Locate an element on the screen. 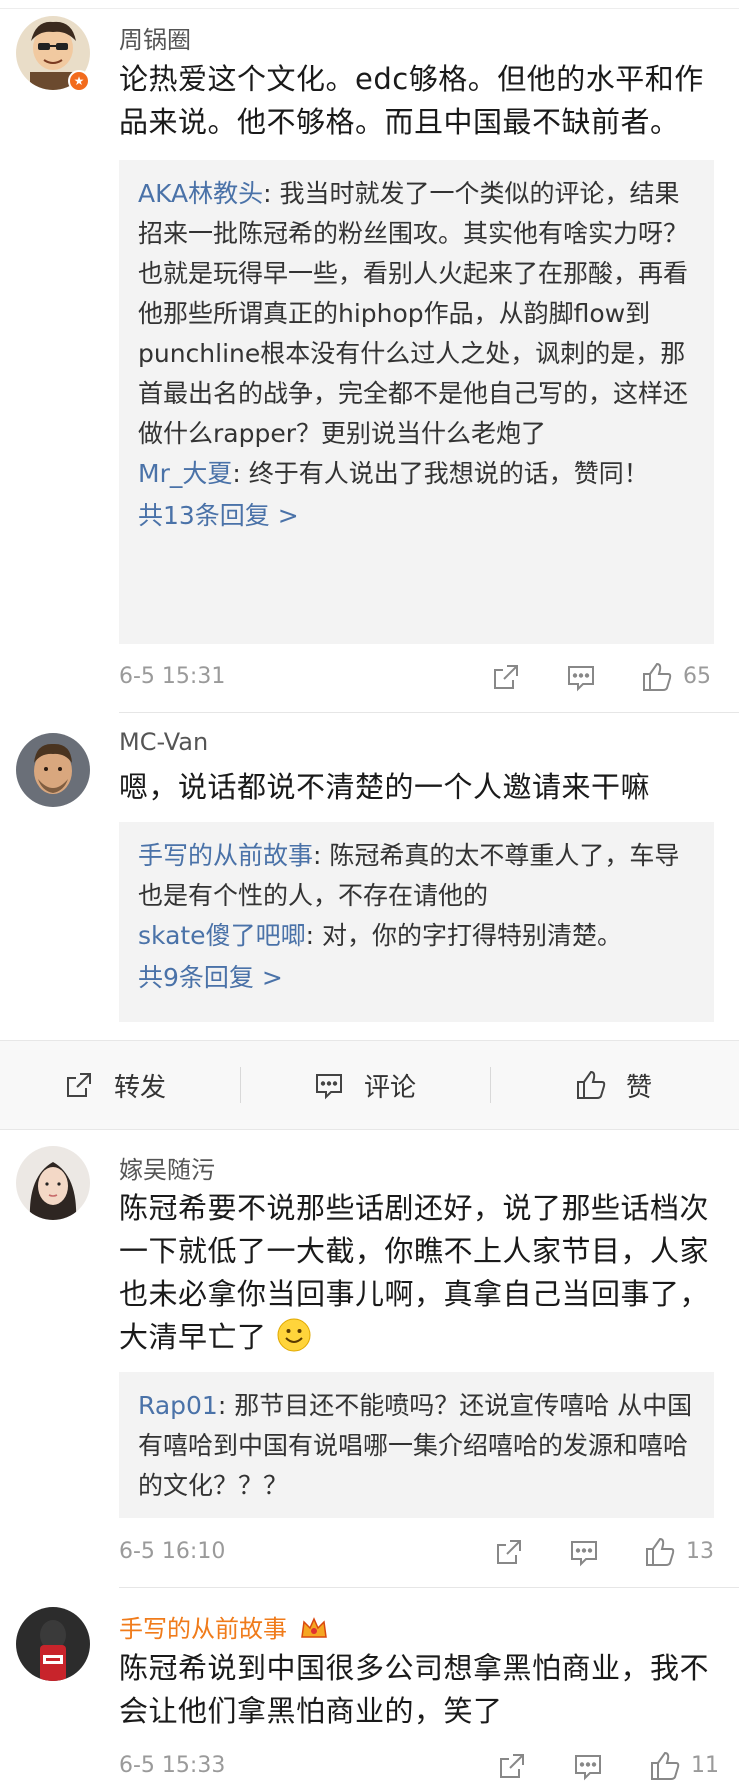 This screenshot has height=1789, width=739. comment-meta: 6-5 15:33 11 is located at coordinates (419, 1767).